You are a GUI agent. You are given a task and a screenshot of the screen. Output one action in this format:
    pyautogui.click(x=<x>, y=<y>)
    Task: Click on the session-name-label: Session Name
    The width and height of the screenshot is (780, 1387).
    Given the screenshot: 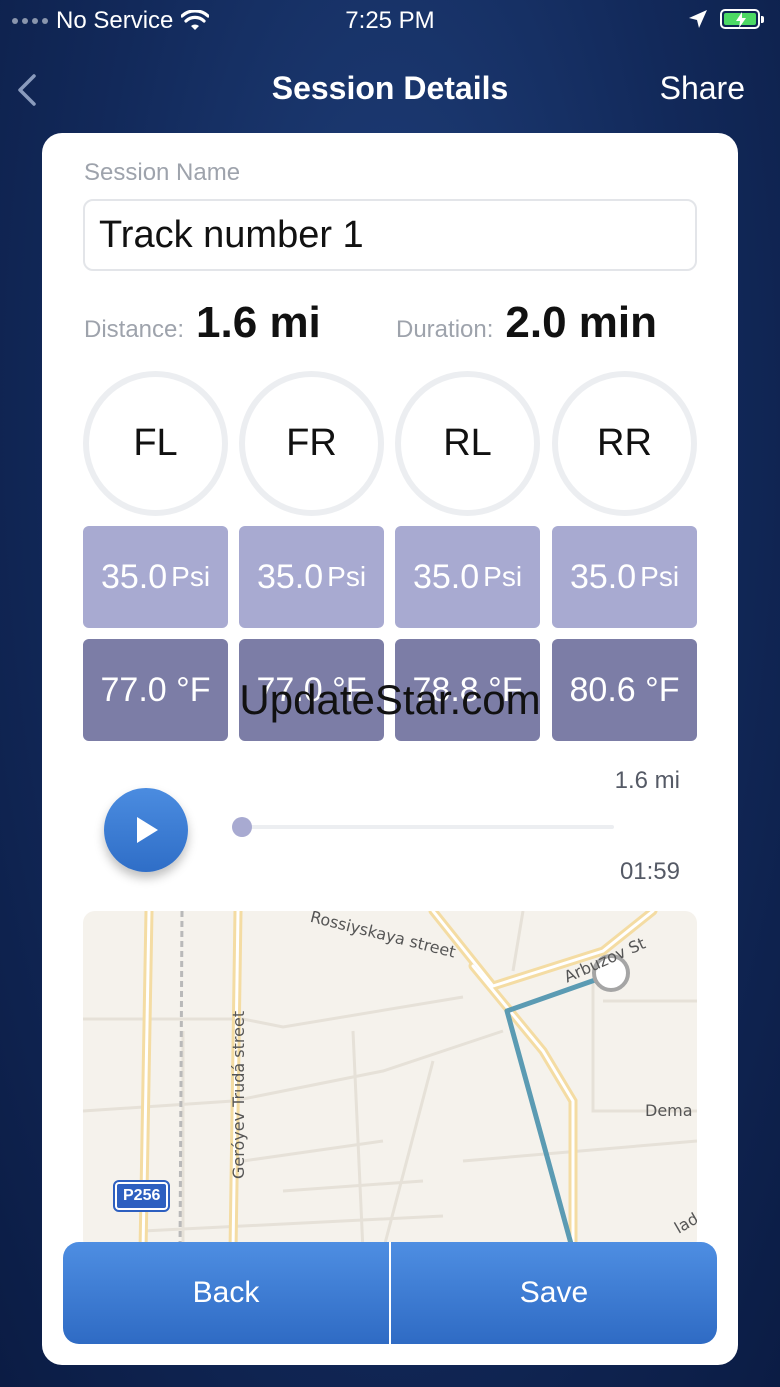 What is the action you would take?
    pyautogui.click(x=162, y=172)
    